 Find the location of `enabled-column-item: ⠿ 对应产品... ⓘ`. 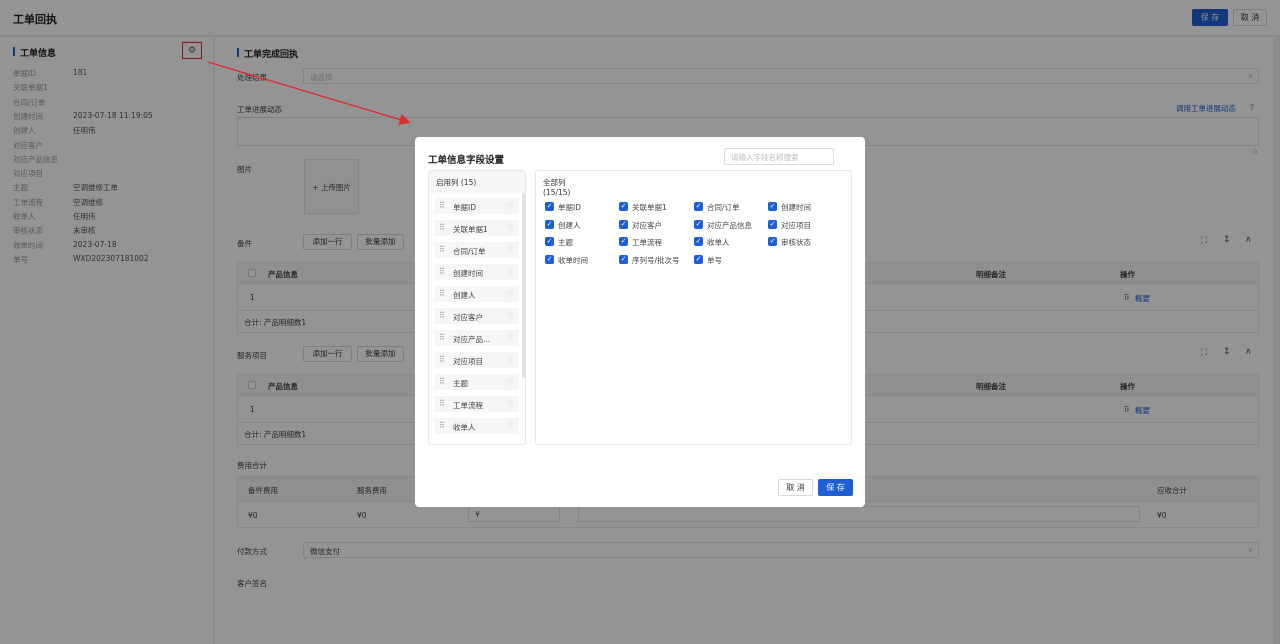

enabled-column-item: ⠿ 对应产品... ⓘ is located at coordinates (476, 338).